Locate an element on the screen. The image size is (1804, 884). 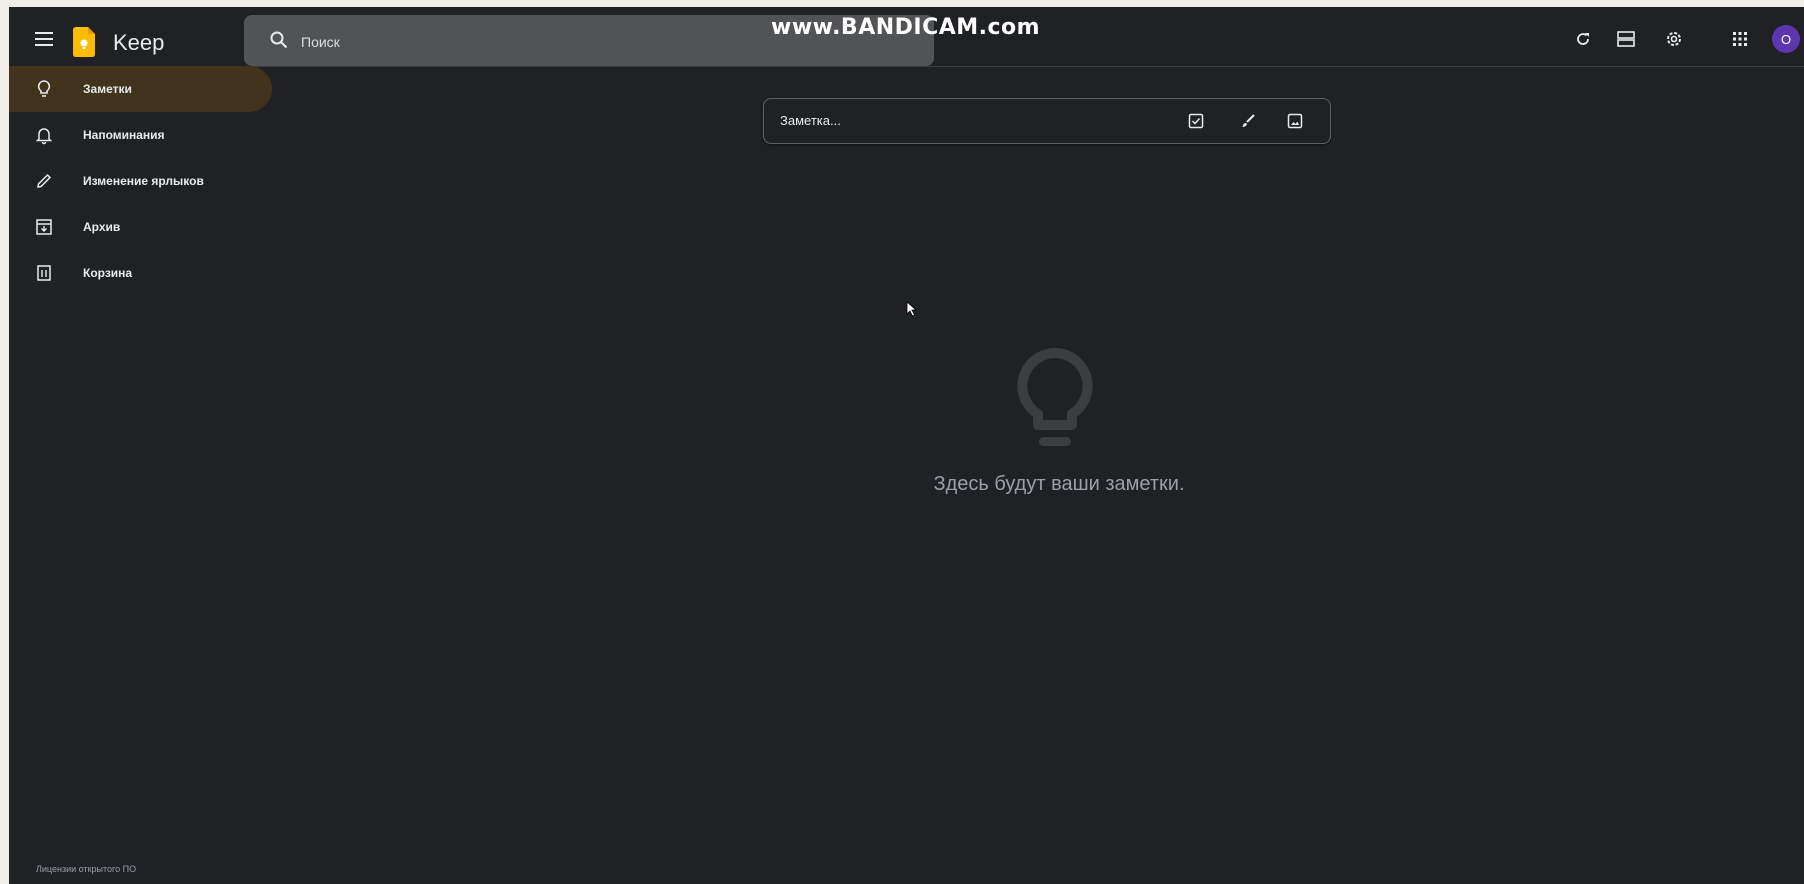
apps-grid-icon is located at coordinates (1740, 39).